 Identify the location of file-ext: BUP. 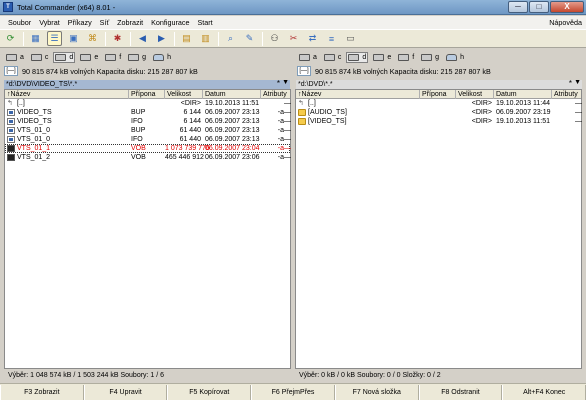
(138, 130).